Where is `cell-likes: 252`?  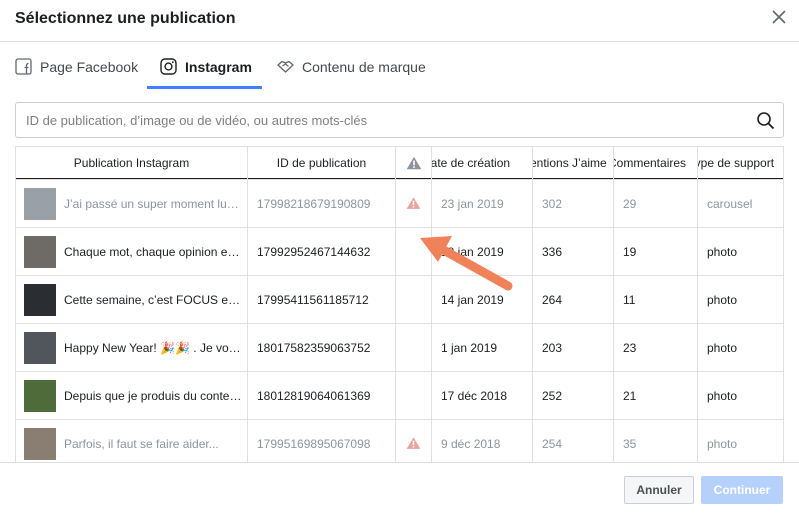
cell-likes: 252 is located at coordinates (573, 396).